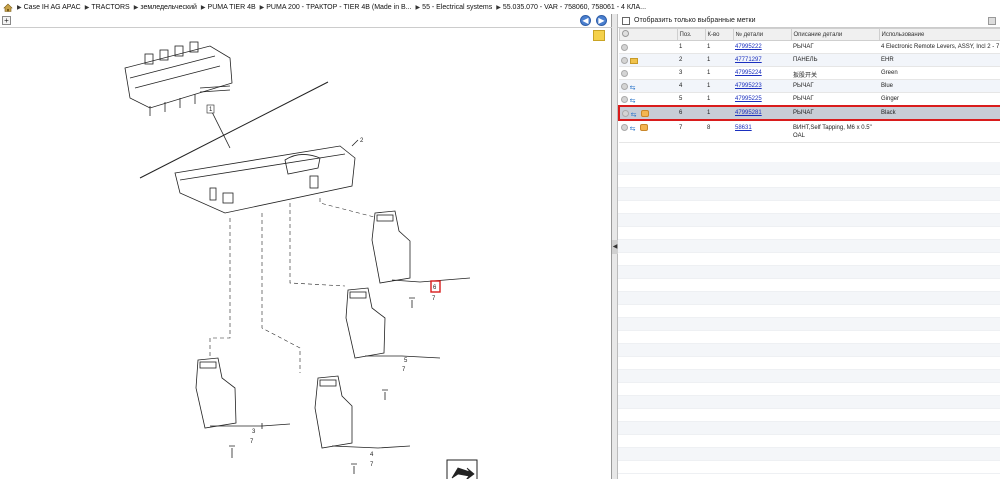 Image resolution: width=1000 pixels, height=479 pixels. Describe the element at coordinates (585, 20) in the screenshot. I see `back-button: ◀` at that location.